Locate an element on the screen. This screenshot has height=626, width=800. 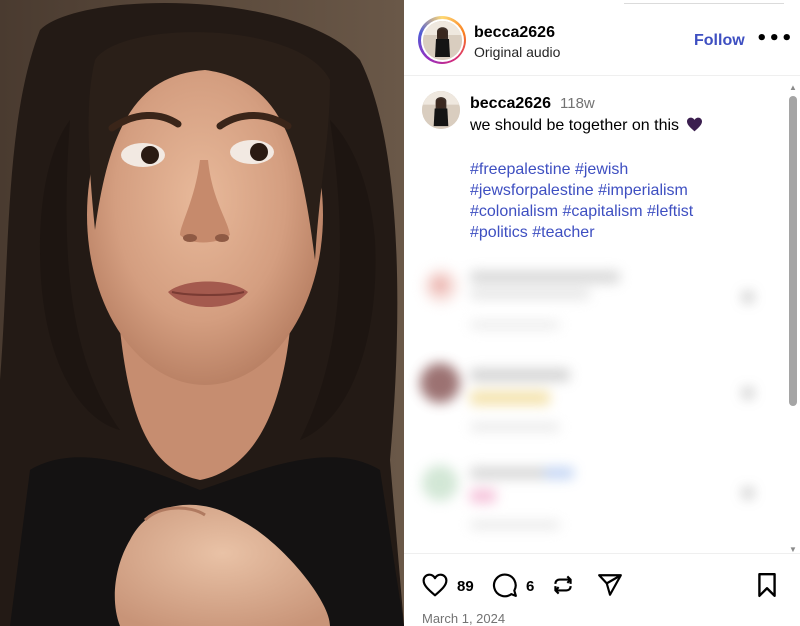
hashtag-link: #freepalestine is located at coordinates (520, 169).